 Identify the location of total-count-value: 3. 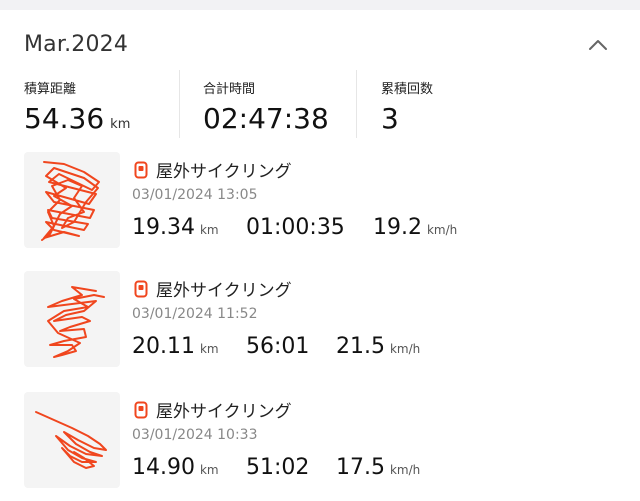
(390, 118).